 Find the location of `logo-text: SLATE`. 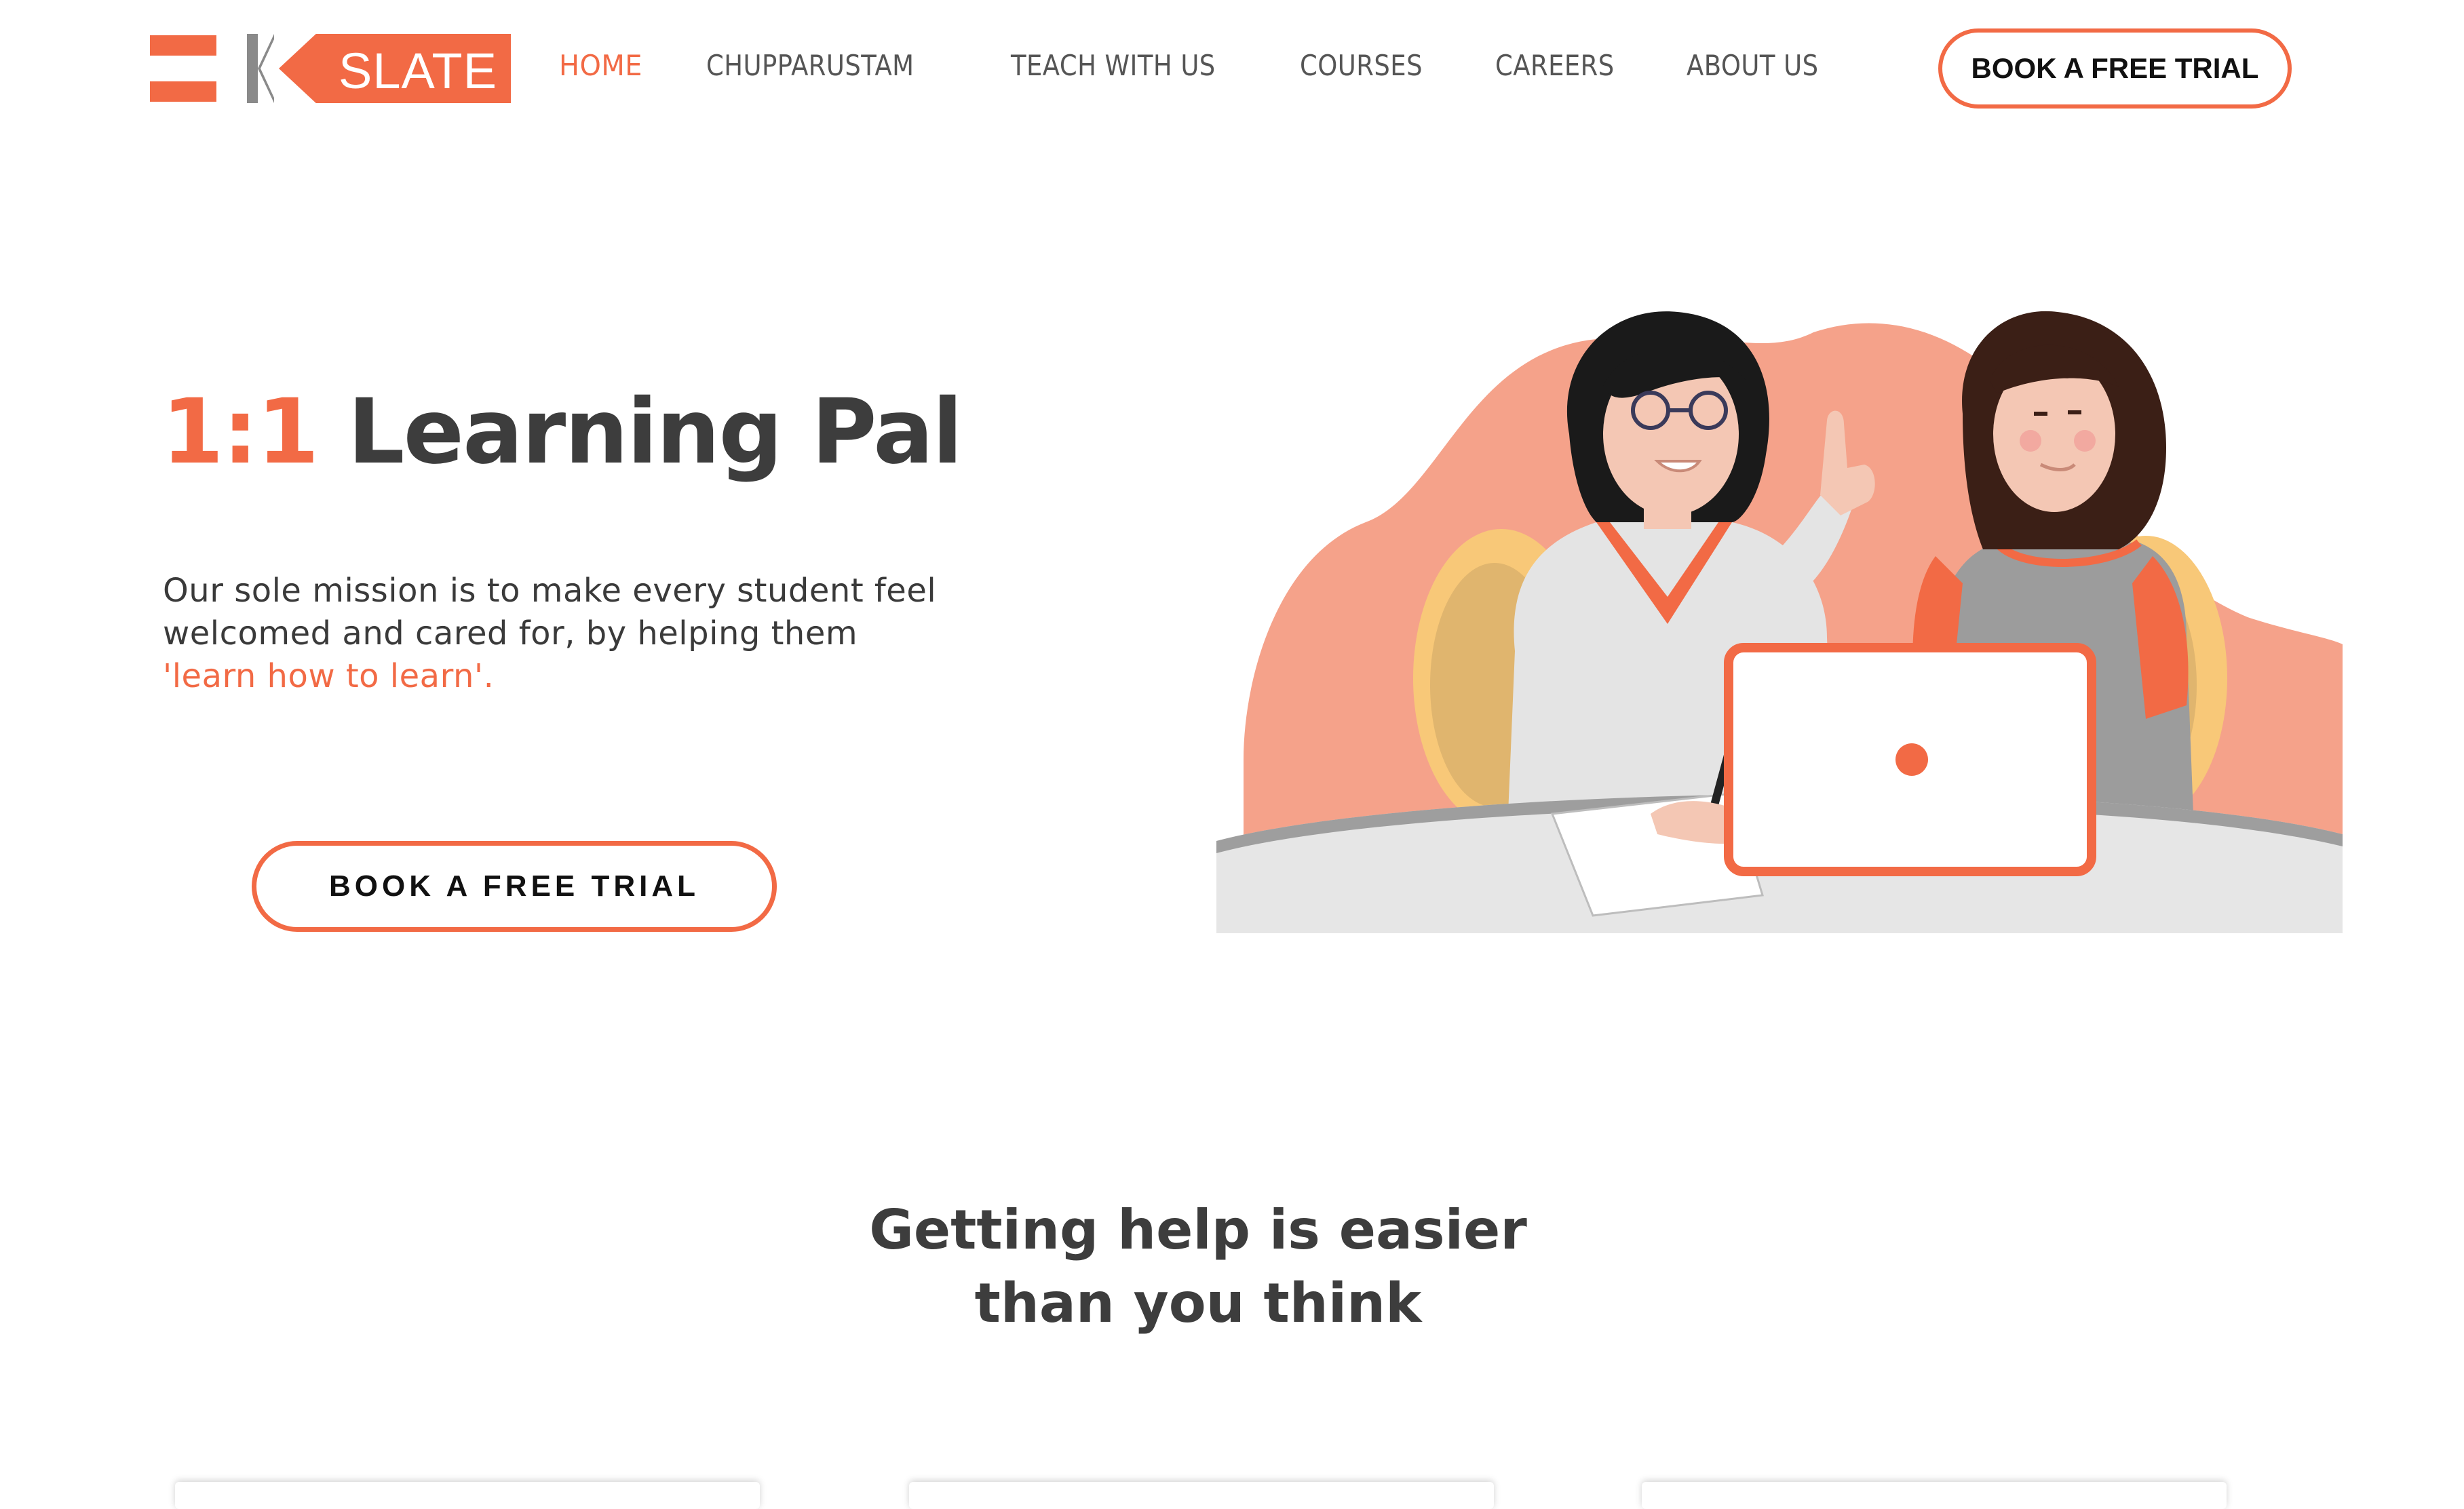

logo-text: SLATE is located at coordinates (418, 71).